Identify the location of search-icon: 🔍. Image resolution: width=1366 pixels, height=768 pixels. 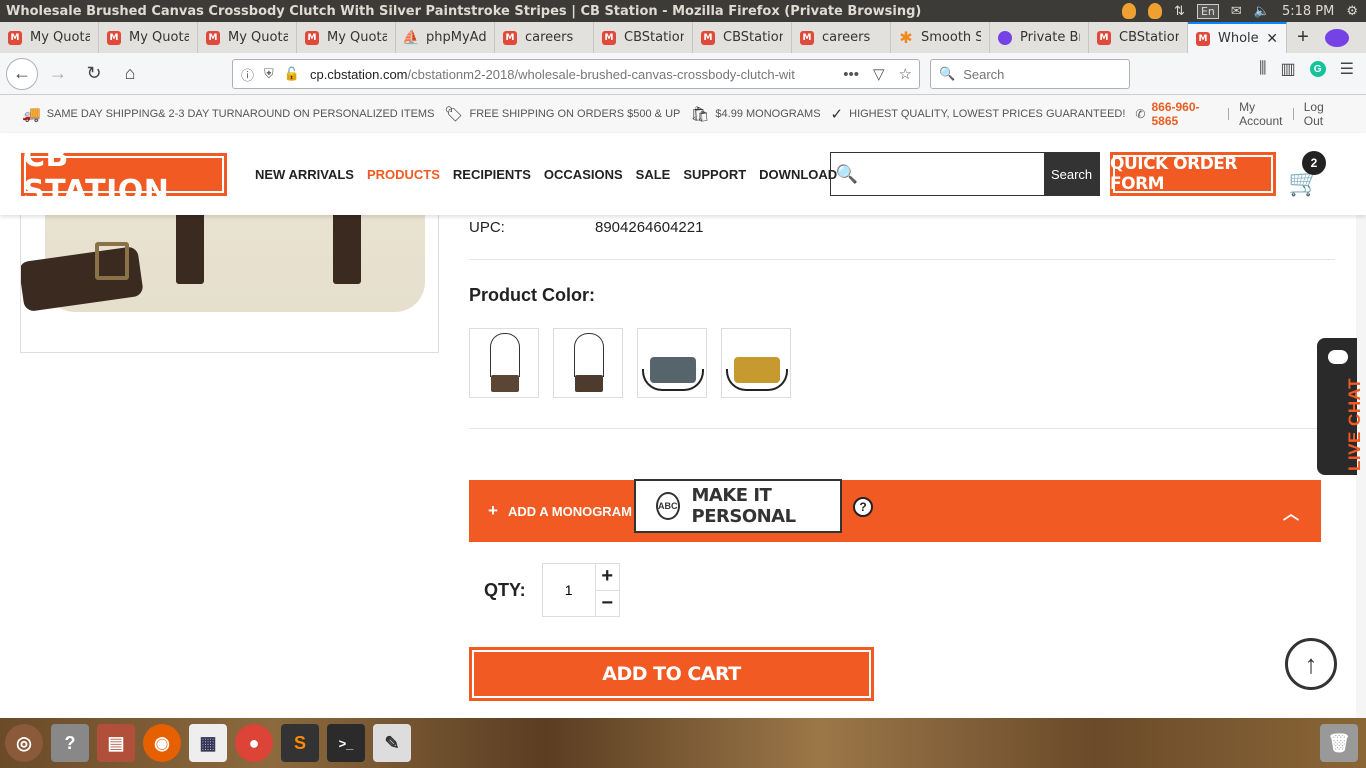
(947, 73).